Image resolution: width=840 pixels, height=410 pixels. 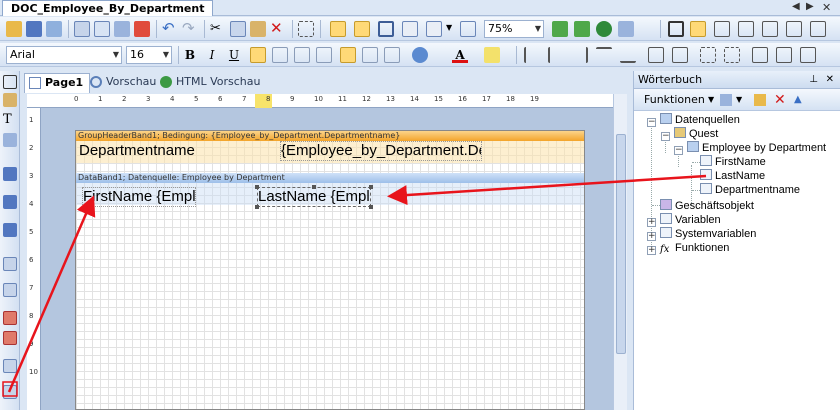 I want to click on valign-top-icon, so click(x=348, y=55).